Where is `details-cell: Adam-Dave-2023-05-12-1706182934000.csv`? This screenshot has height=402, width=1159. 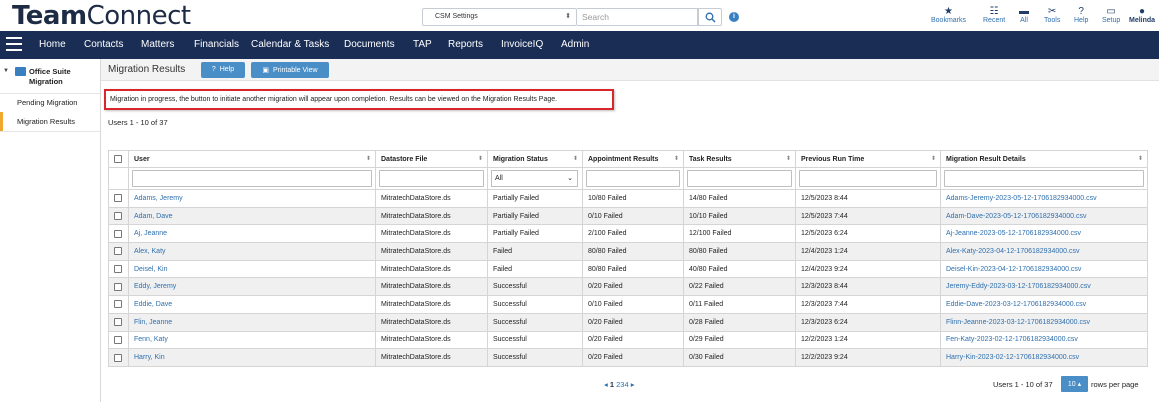
details-cell: Adam-Dave-2023-05-12-1706182934000.csv is located at coordinates (1044, 216).